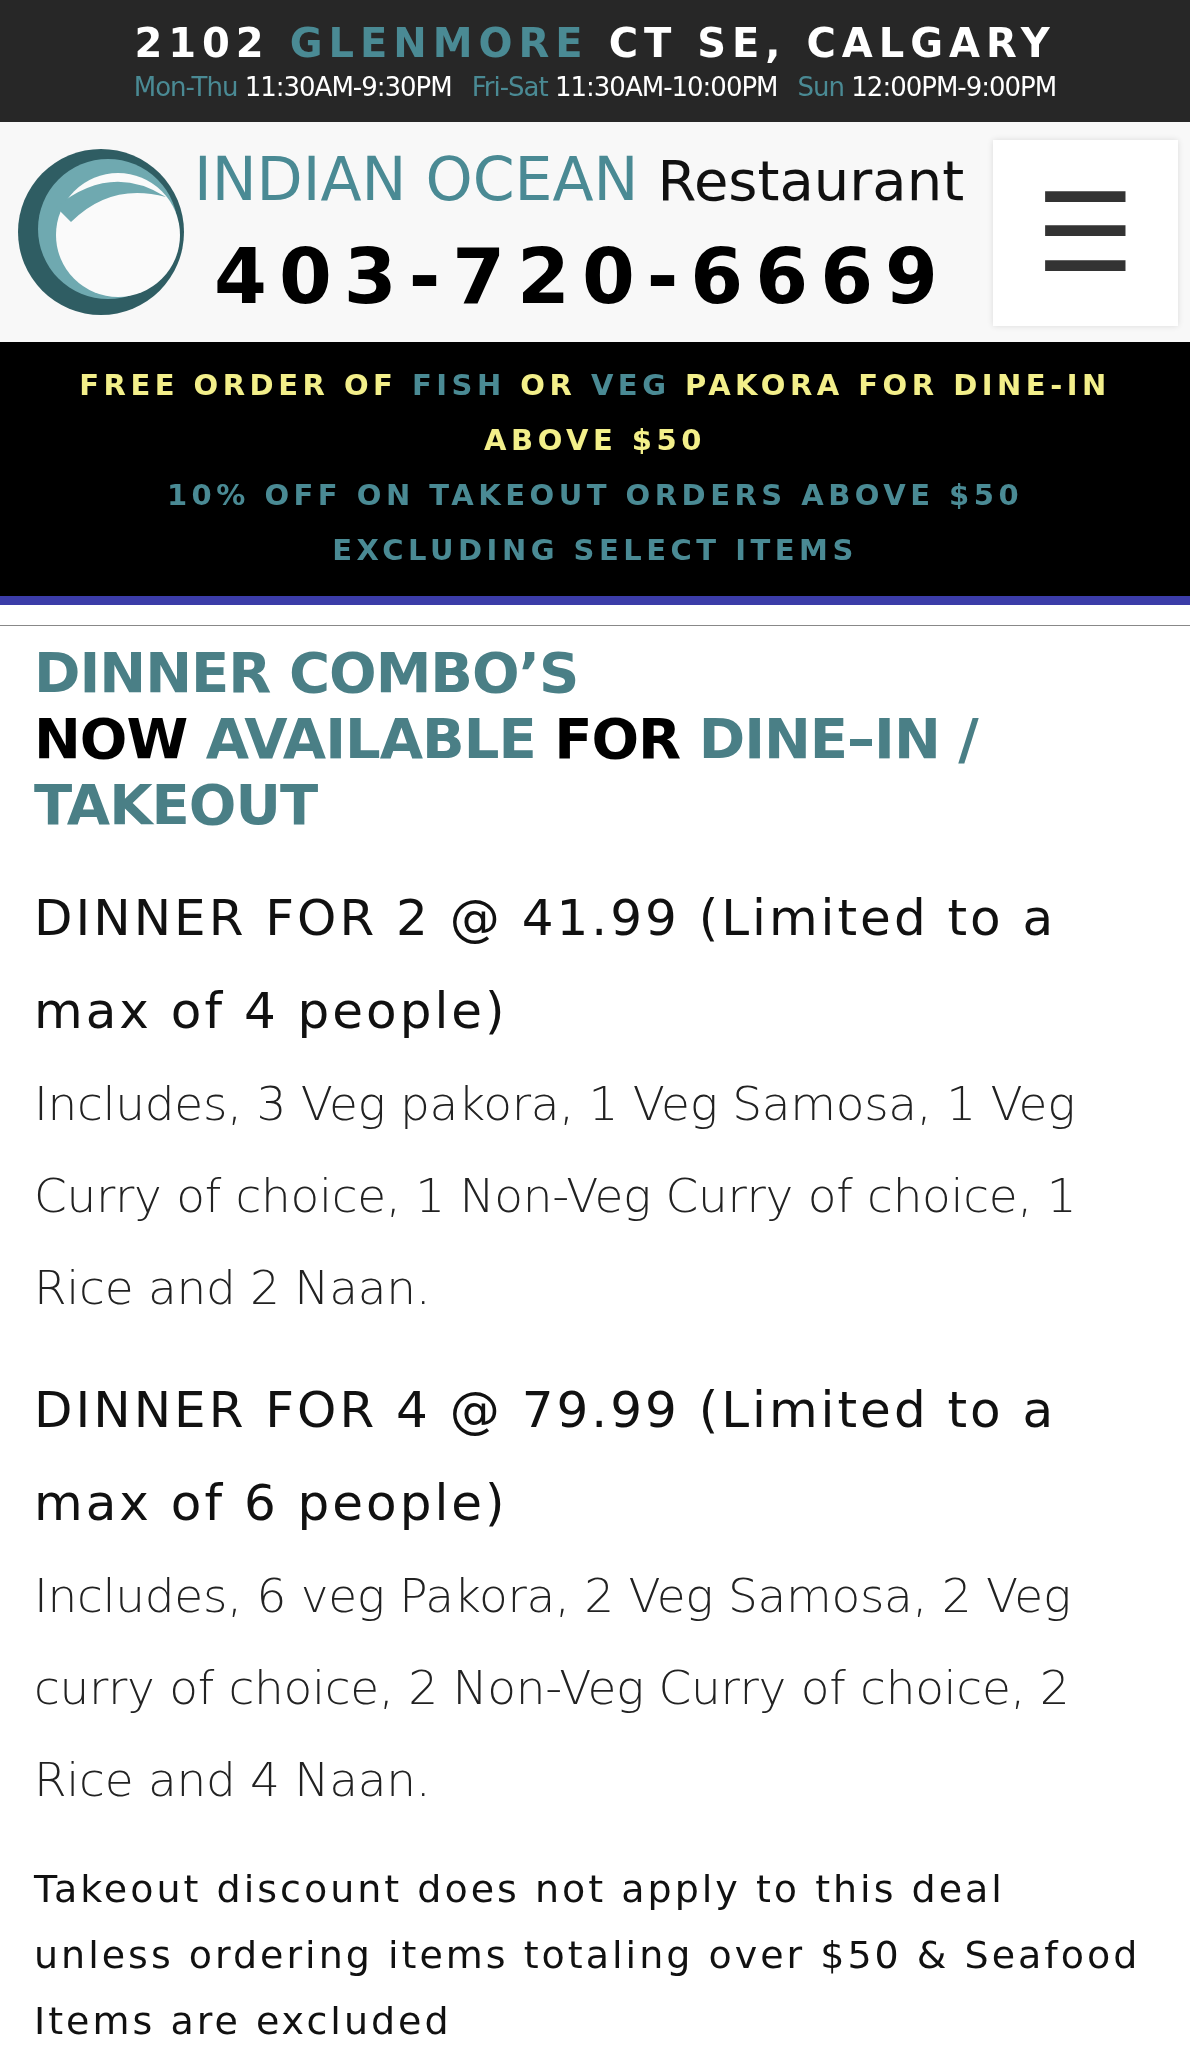 This screenshot has height=2048, width=1190. I want to click on promo-text: 10% OFF ON TAKEOUT ORDERS ABOVE $50 EXCLUDING SELECT ITEMS, so click(595, 523).